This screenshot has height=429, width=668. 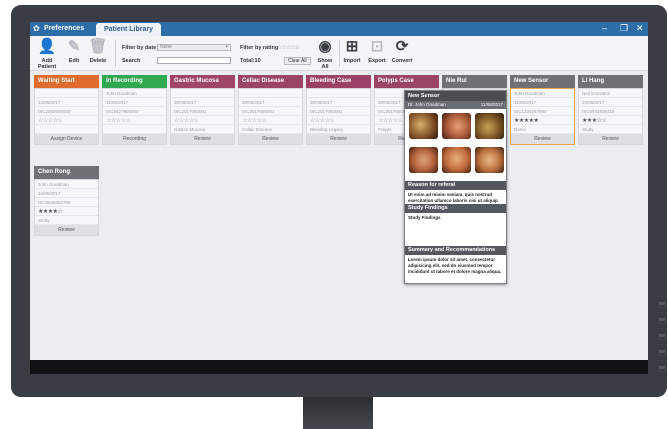 I want to click on column-header: Waiting Start, so click(x=66, y=81).